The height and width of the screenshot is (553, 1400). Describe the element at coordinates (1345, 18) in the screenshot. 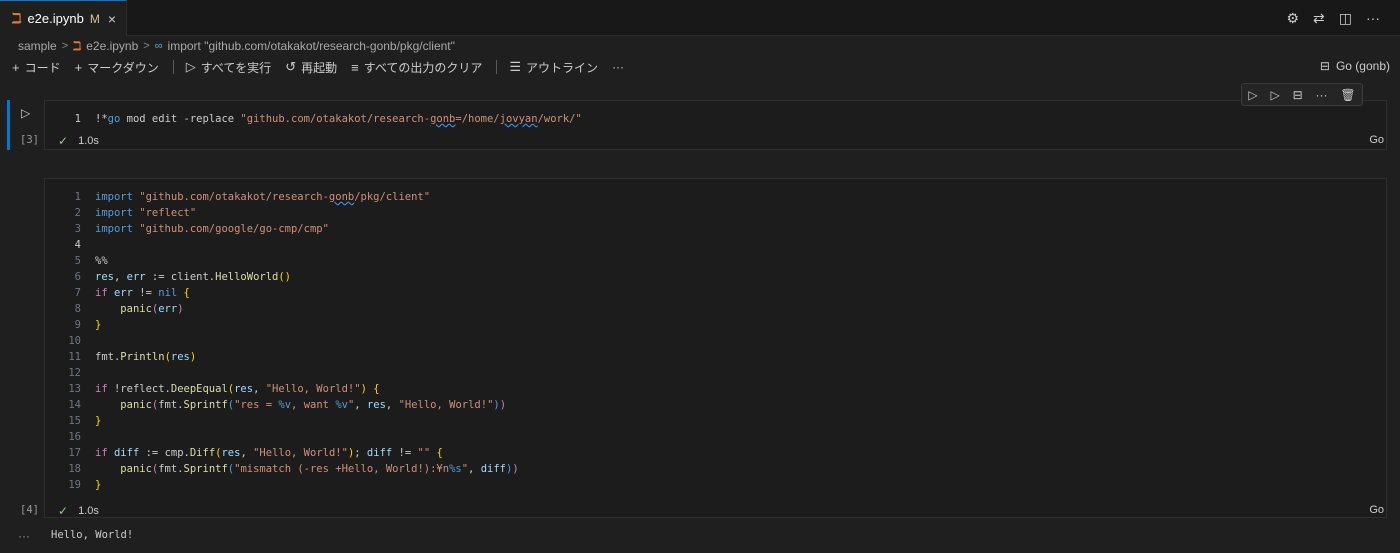

I see `split-editor-icon: ◫` at that location.